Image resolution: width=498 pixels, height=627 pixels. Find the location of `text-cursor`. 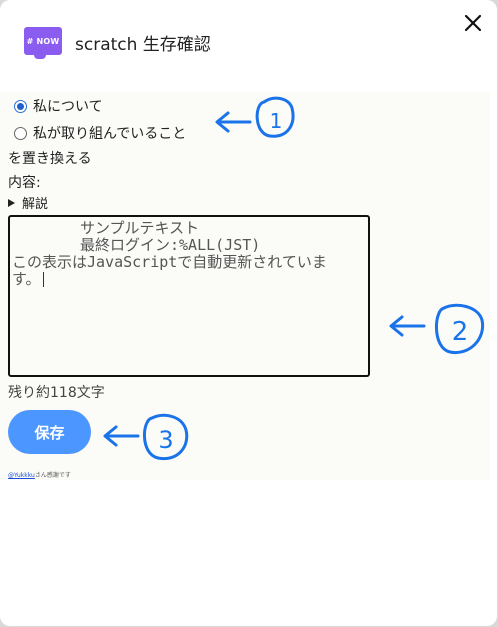

text-cursor is located at coordinates (43, 279).